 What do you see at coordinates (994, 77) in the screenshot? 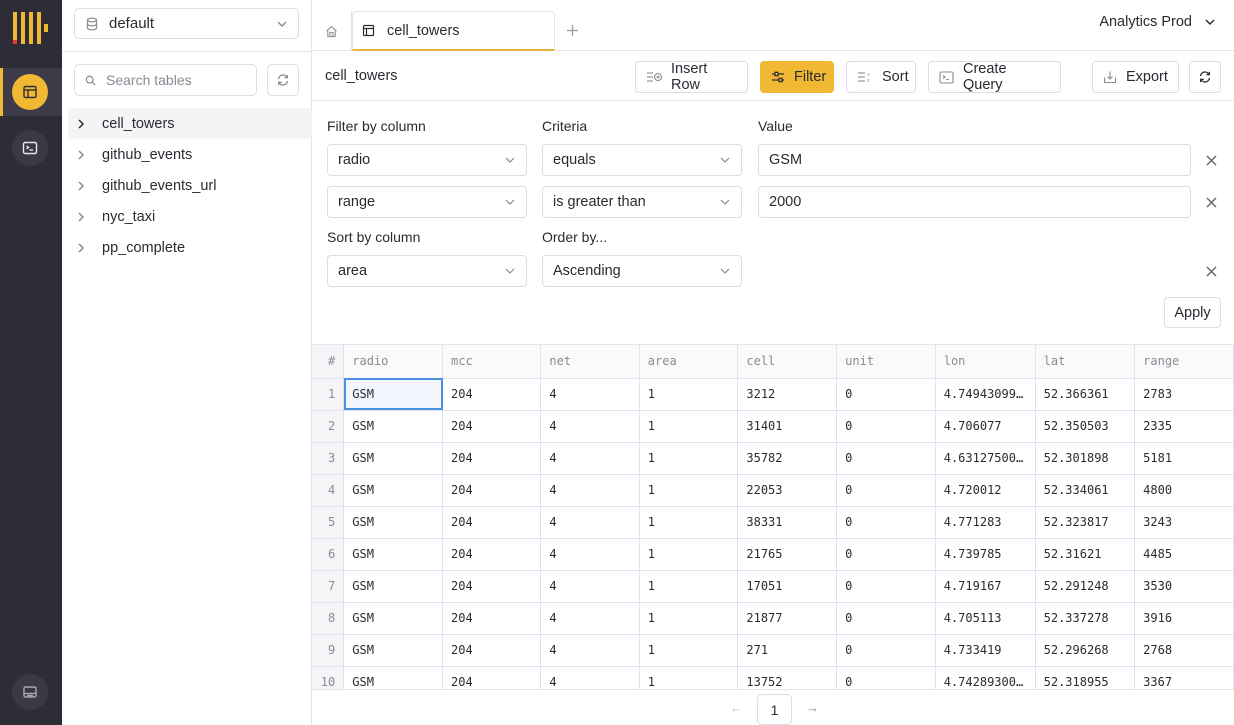
I see `create-query-button: Create Query` at bounding box center [994, 77].